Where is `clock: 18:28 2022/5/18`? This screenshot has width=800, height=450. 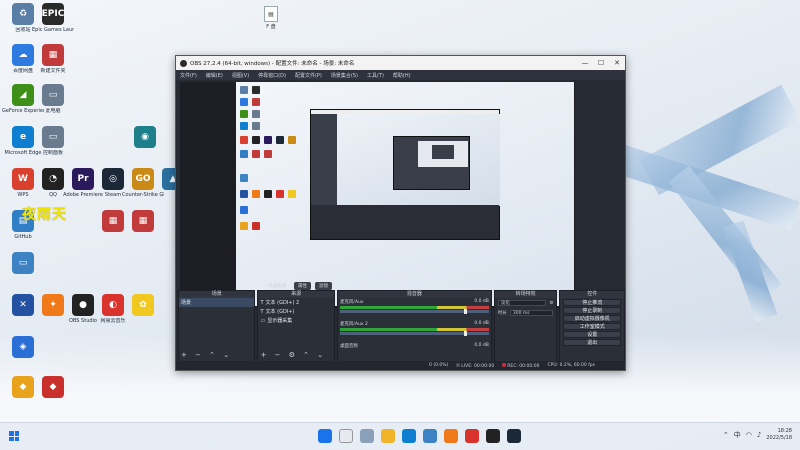 clock: 18:28 2022/5/18 is located at coordinates (779, 435).